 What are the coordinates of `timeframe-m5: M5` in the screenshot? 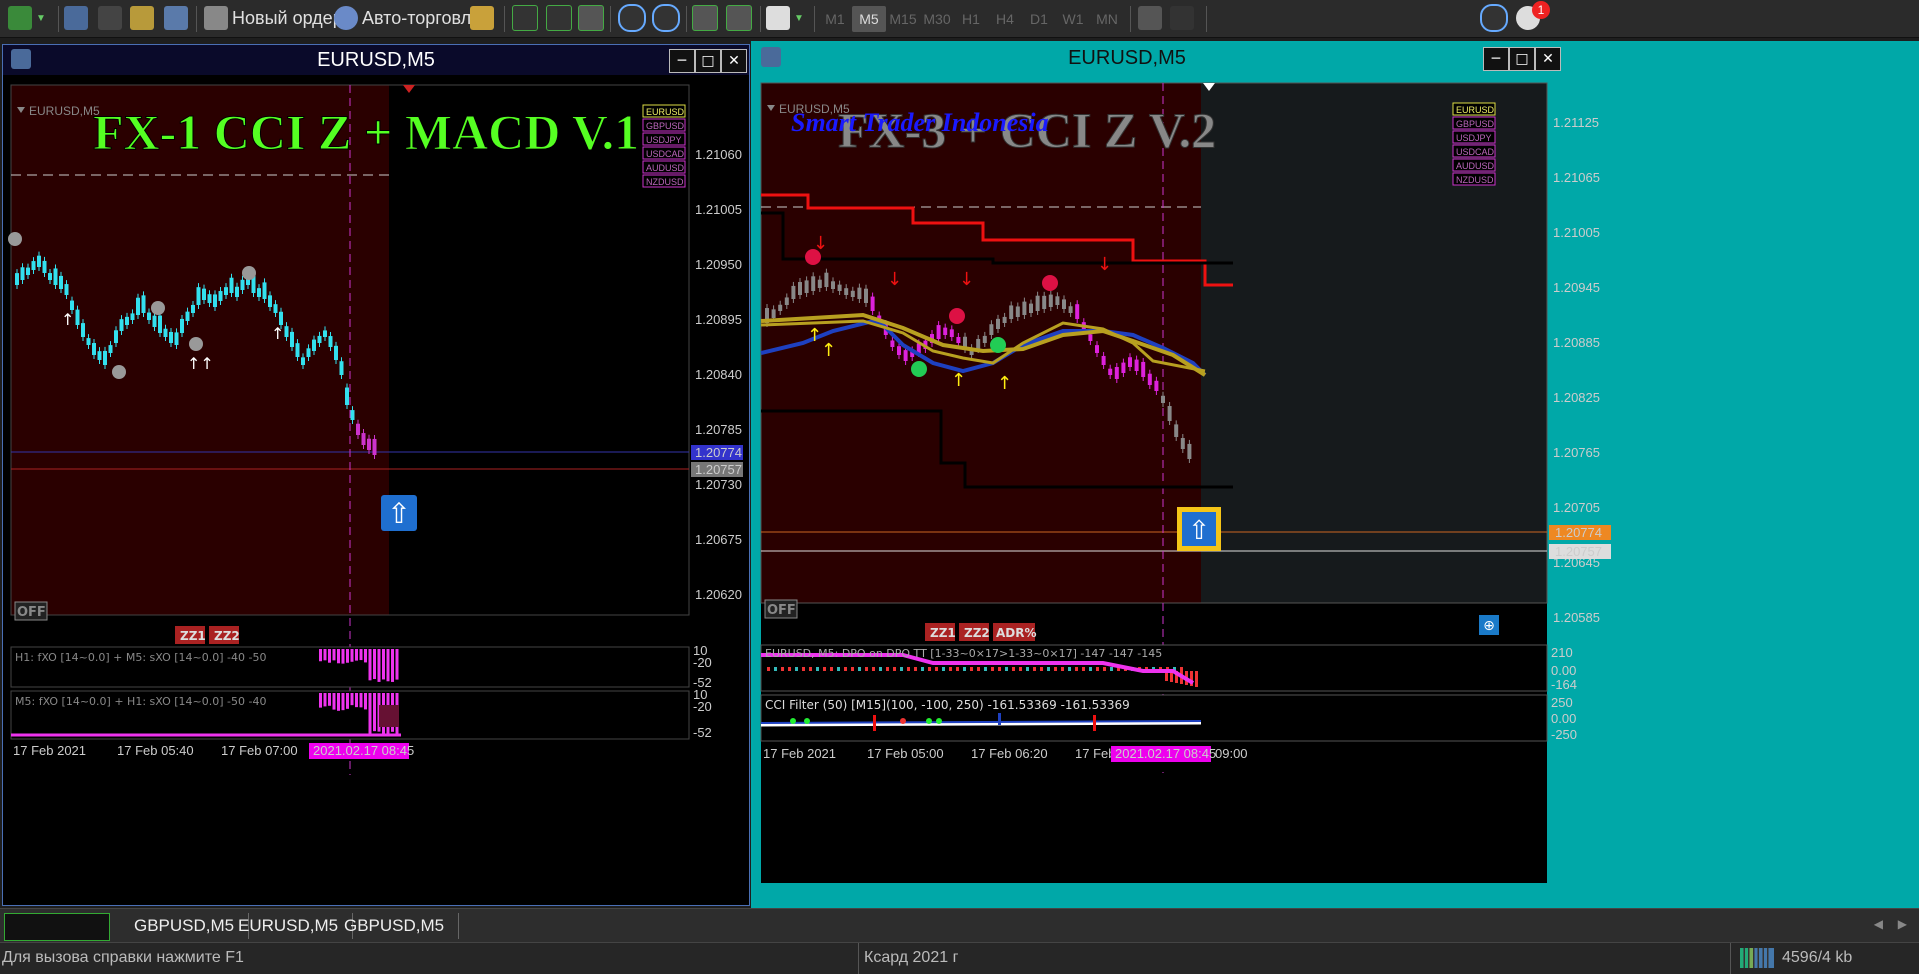 It's located at (869, 19).